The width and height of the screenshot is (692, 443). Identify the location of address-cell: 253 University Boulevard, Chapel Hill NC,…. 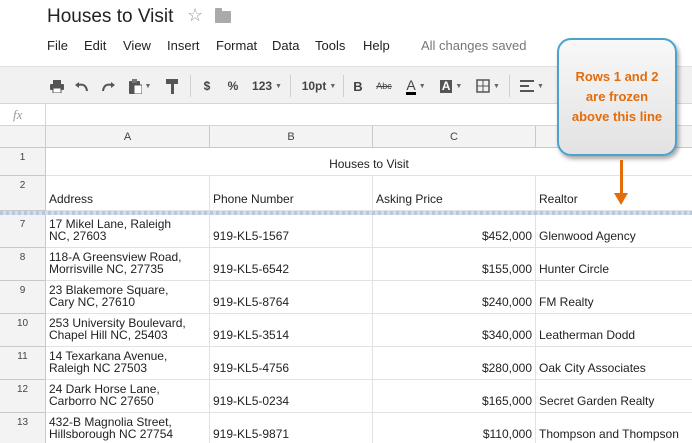
(128, 330).